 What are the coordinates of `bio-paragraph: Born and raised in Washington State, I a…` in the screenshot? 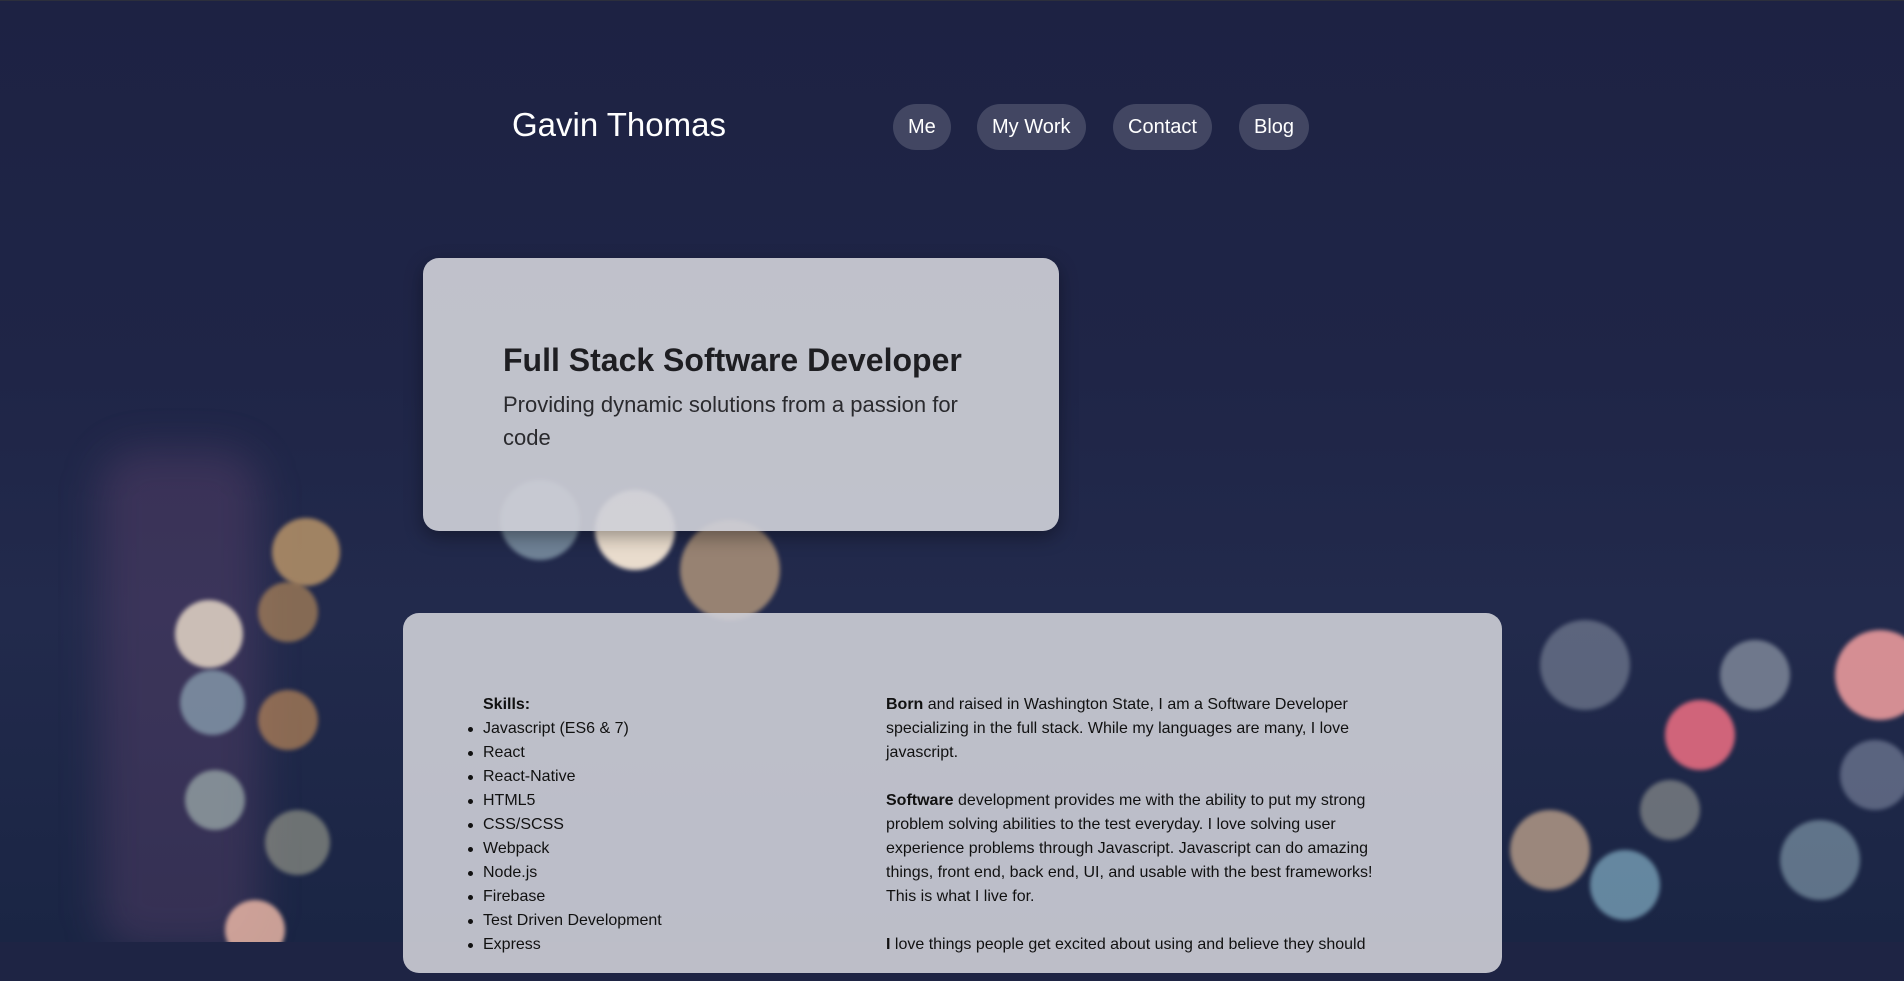 It's located at (1141, 729).